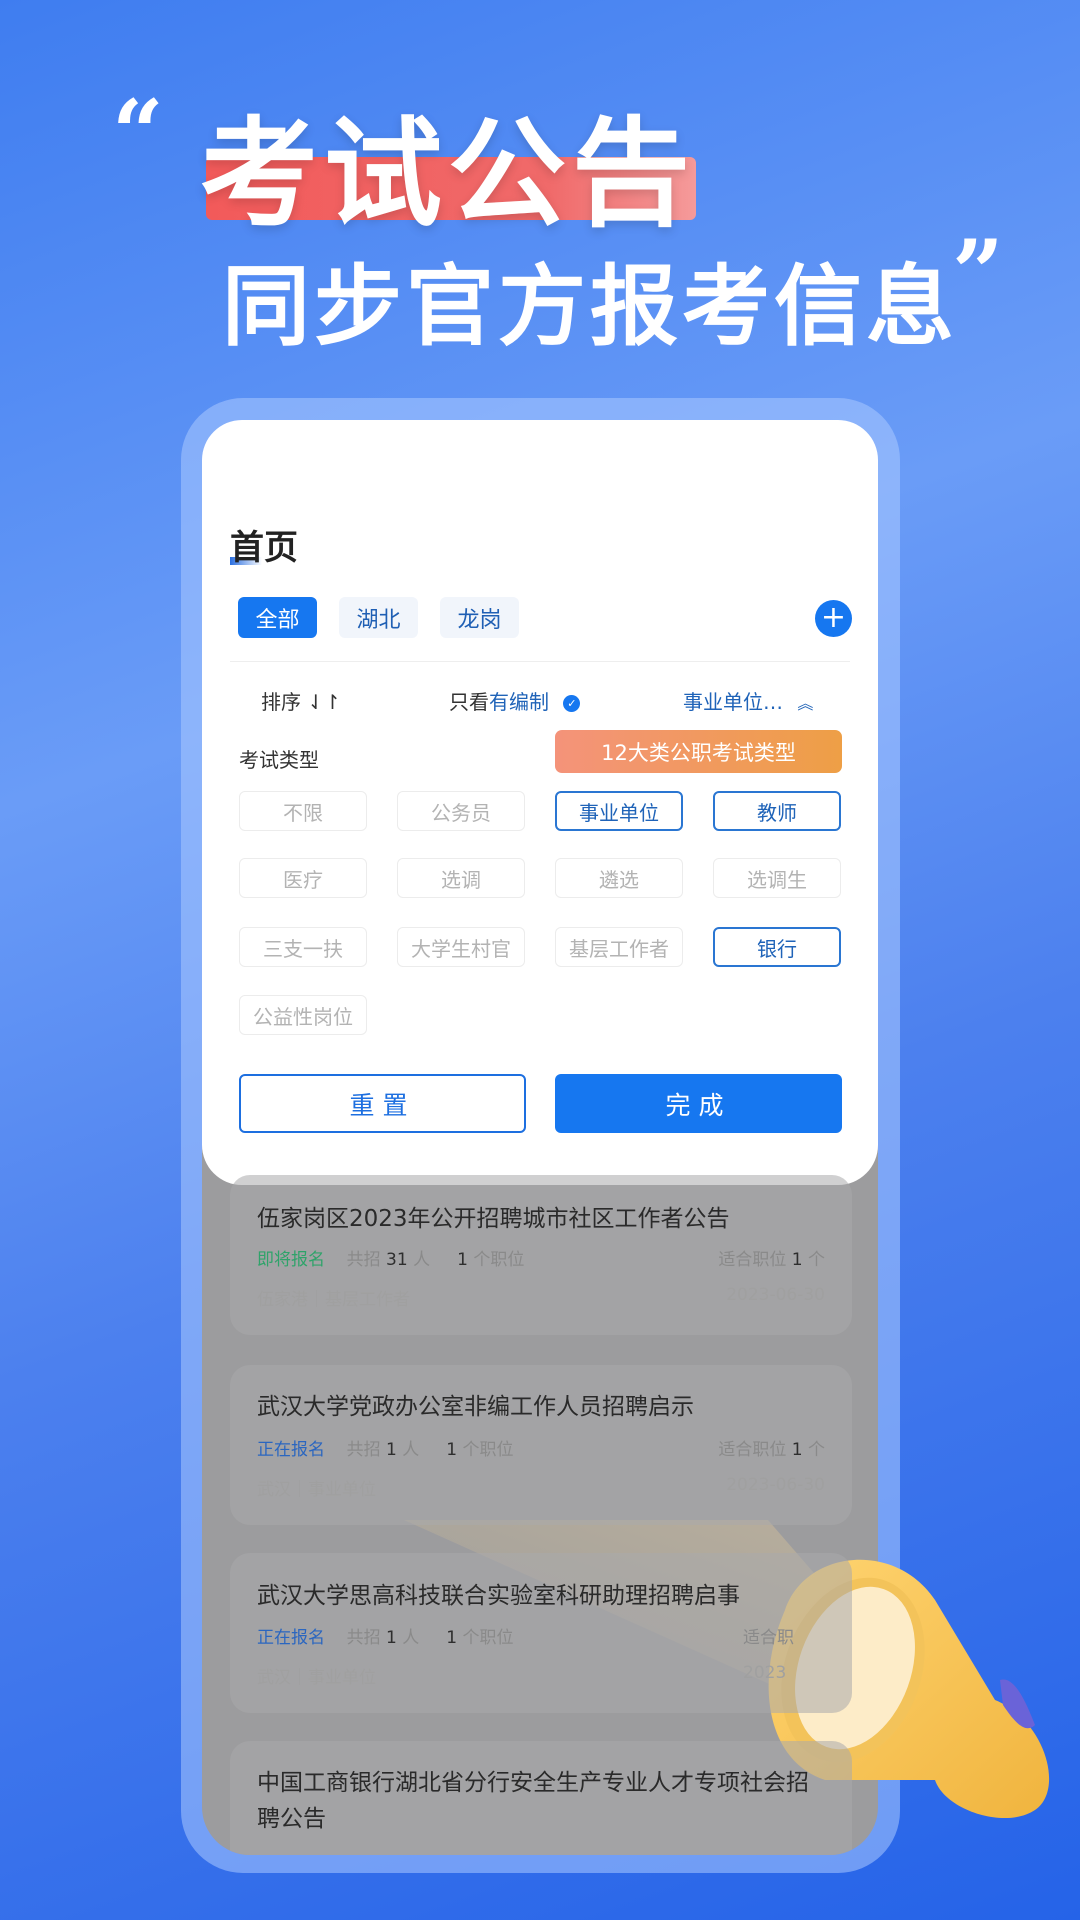 The image size is (1080, 1920). Describe the element at coordinates (619, 811) in the screenshot. I see `exam-type-option: 事业单位` at that location.